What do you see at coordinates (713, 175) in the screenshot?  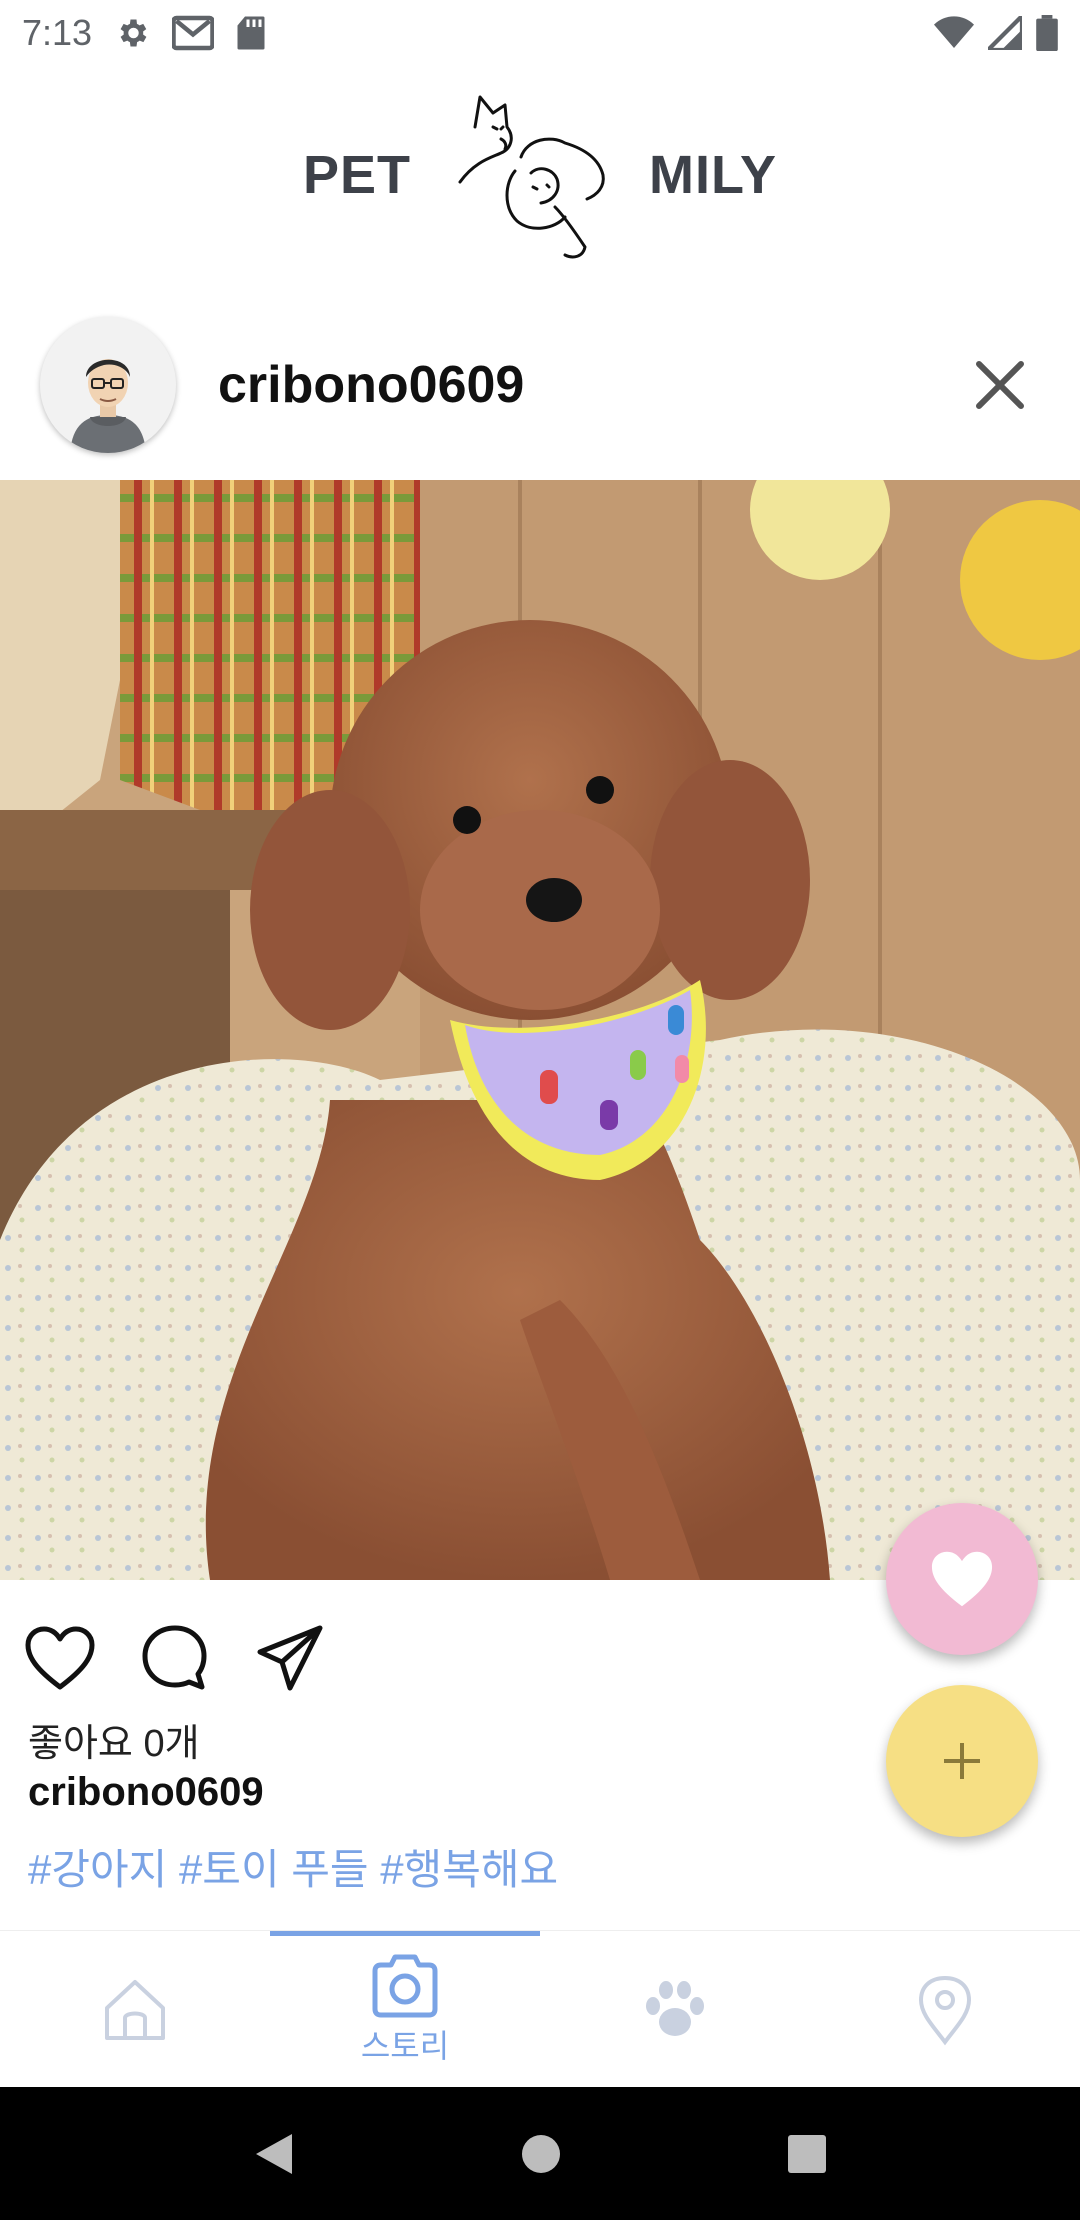 I see `logo-text-right: MILY` at bounding box center [713, 175].